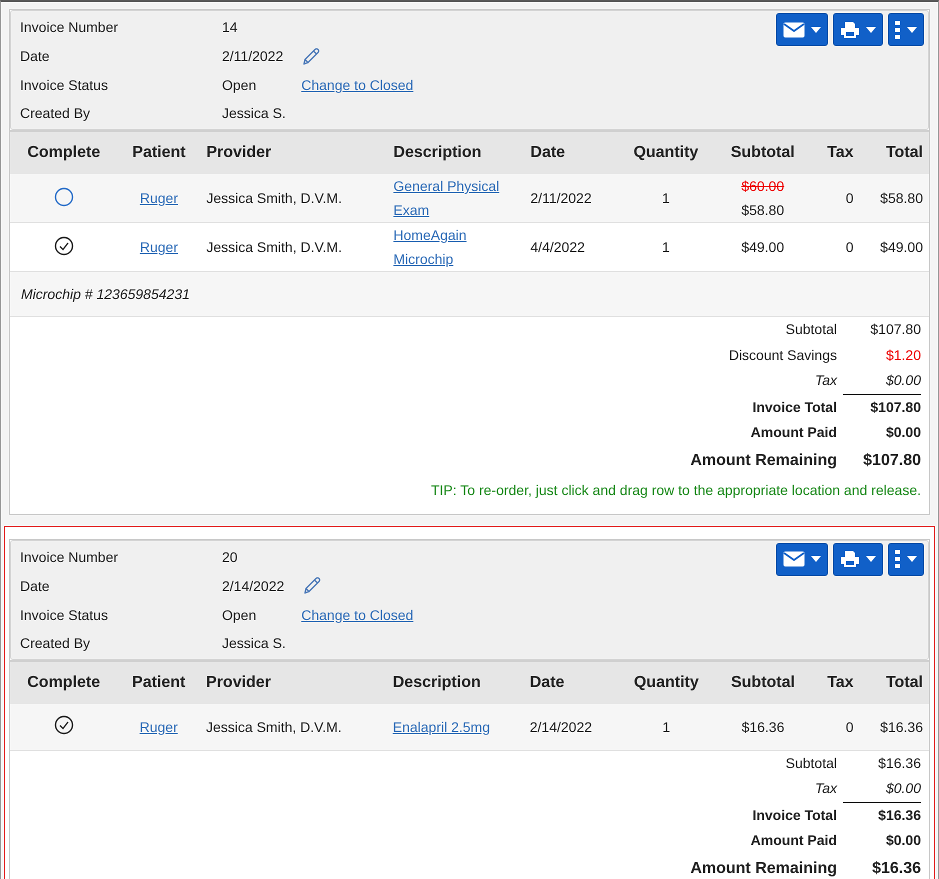 The width and height of the screenshot is (939, 879). Describe the element at coordinates (230, 557) in the screenshot. I see `field-value: 20` at that location.